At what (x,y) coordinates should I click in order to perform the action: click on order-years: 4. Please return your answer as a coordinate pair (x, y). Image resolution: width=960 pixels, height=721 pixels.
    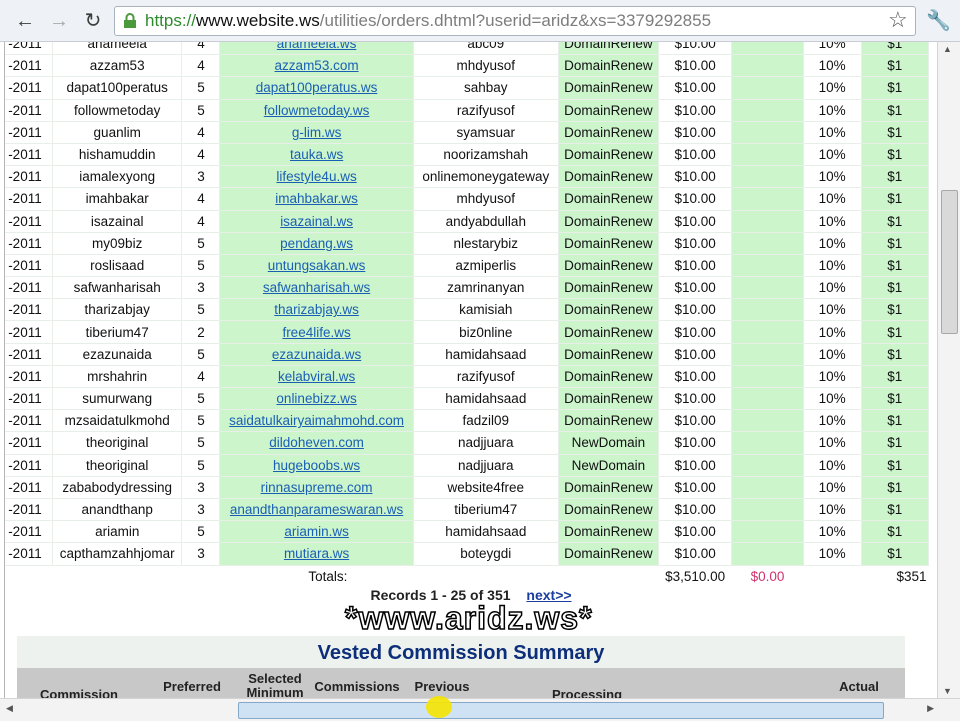
    Looking at the image, I should click on (201, 132).